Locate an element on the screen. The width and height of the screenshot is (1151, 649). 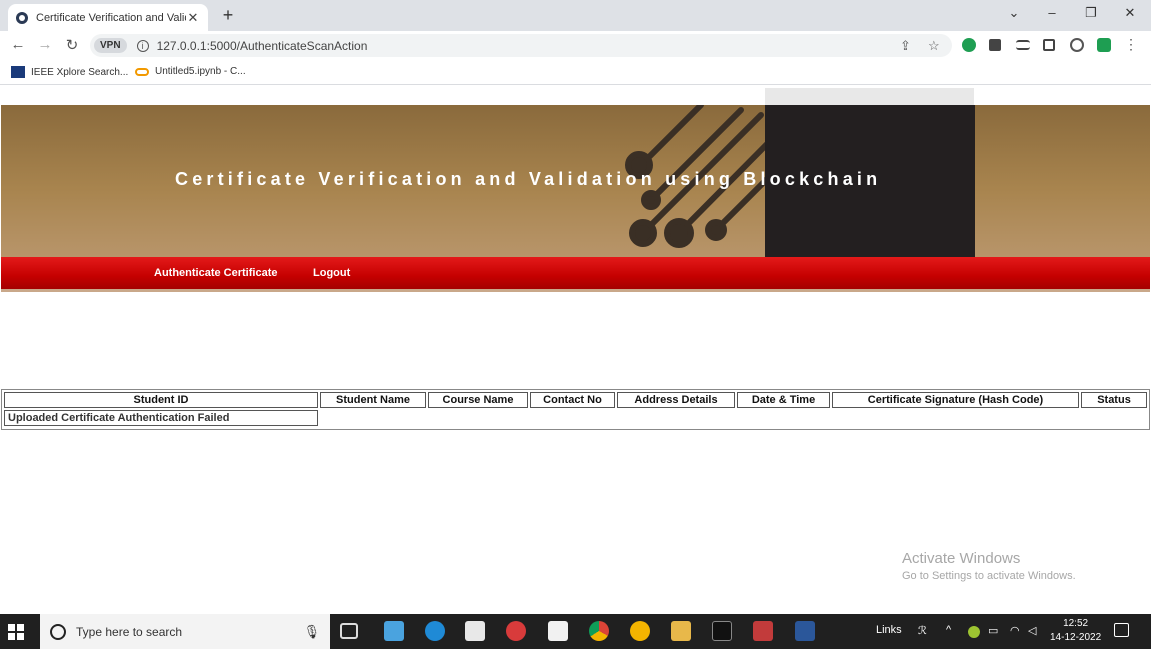
people-icon: ℛ is located at coordinates (922, 630).